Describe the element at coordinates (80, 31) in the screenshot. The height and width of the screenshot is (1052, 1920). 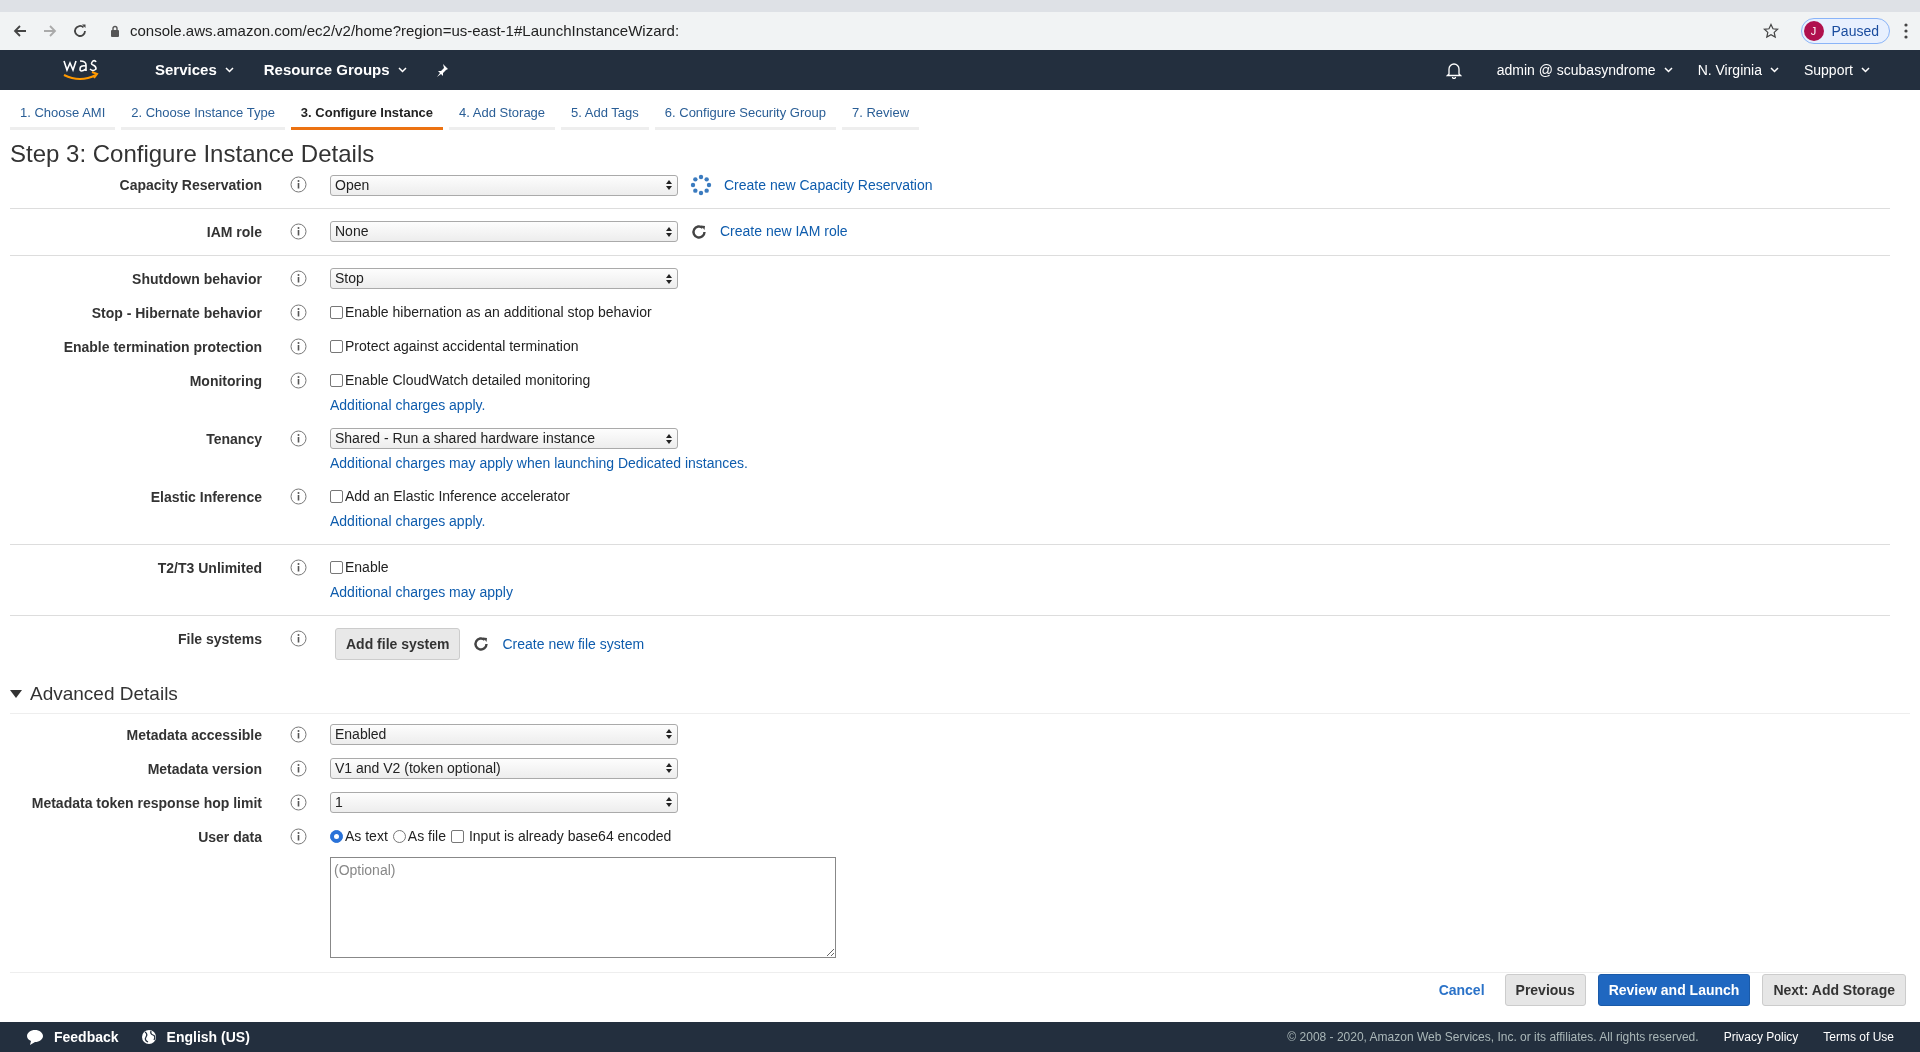
I see `reload-icon` at that location.